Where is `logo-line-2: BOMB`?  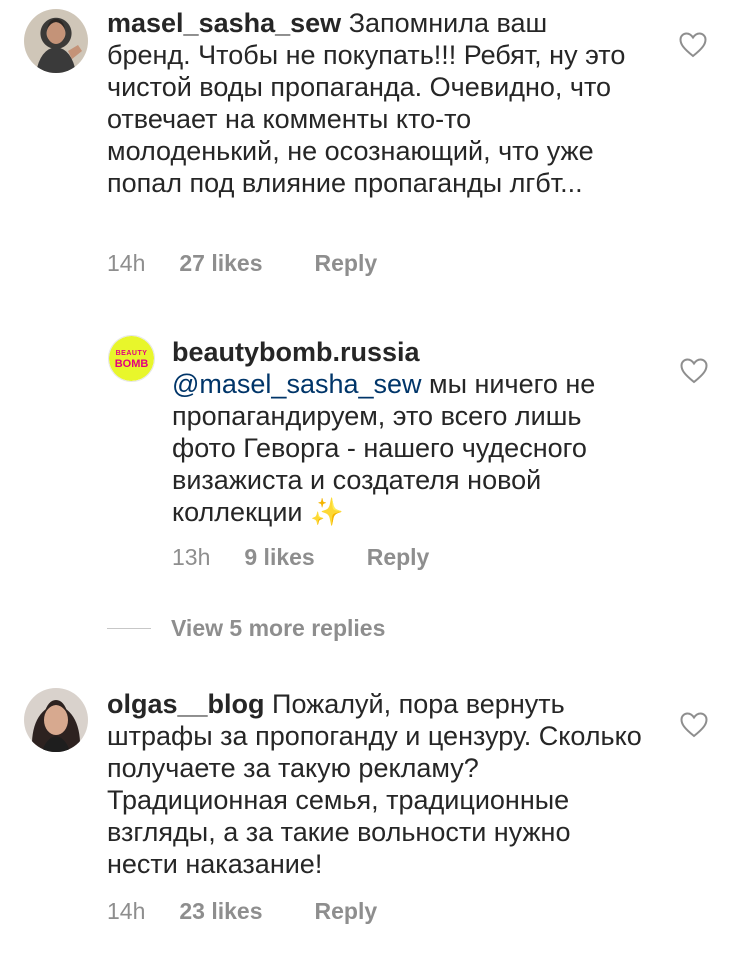
logo-line-2: BOMB is located at coordinates (131, 363).